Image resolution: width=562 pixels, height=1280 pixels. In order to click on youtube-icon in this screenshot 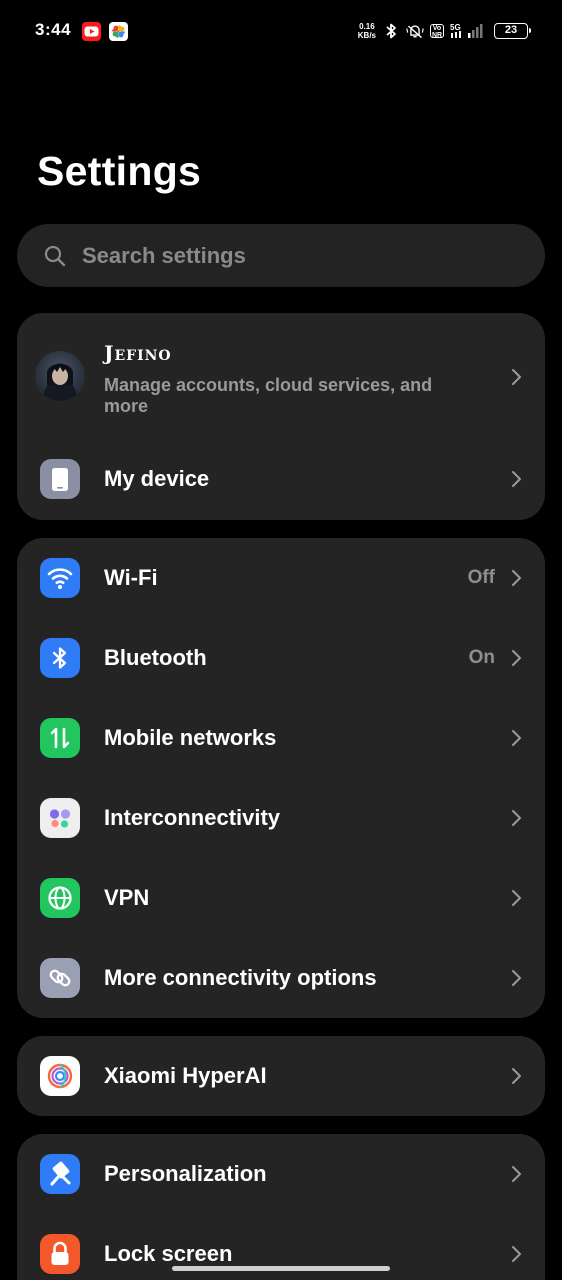, I will do `click(91, 31)`.